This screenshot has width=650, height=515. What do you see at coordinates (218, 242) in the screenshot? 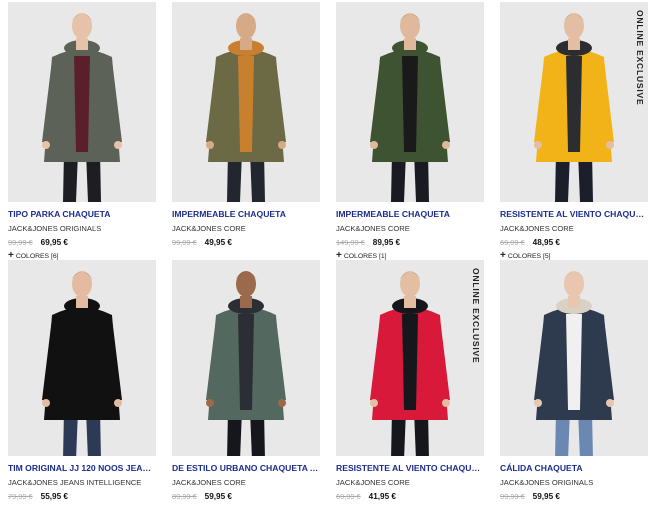
I see `sale-price: 49,95 €` at bounding box center [218, 242].